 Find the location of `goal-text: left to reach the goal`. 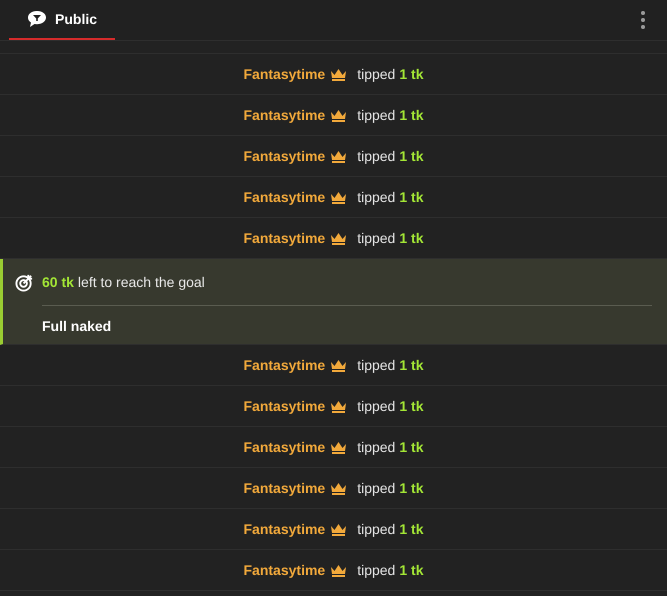

goal-text: left to reach the goal is located at coordinates (141, 282).